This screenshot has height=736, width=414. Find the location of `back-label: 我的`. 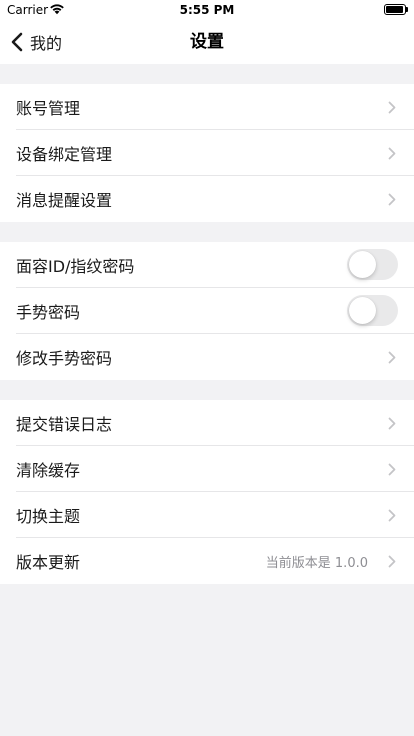

back-label: 我的 is located at coordinates (46, 43).